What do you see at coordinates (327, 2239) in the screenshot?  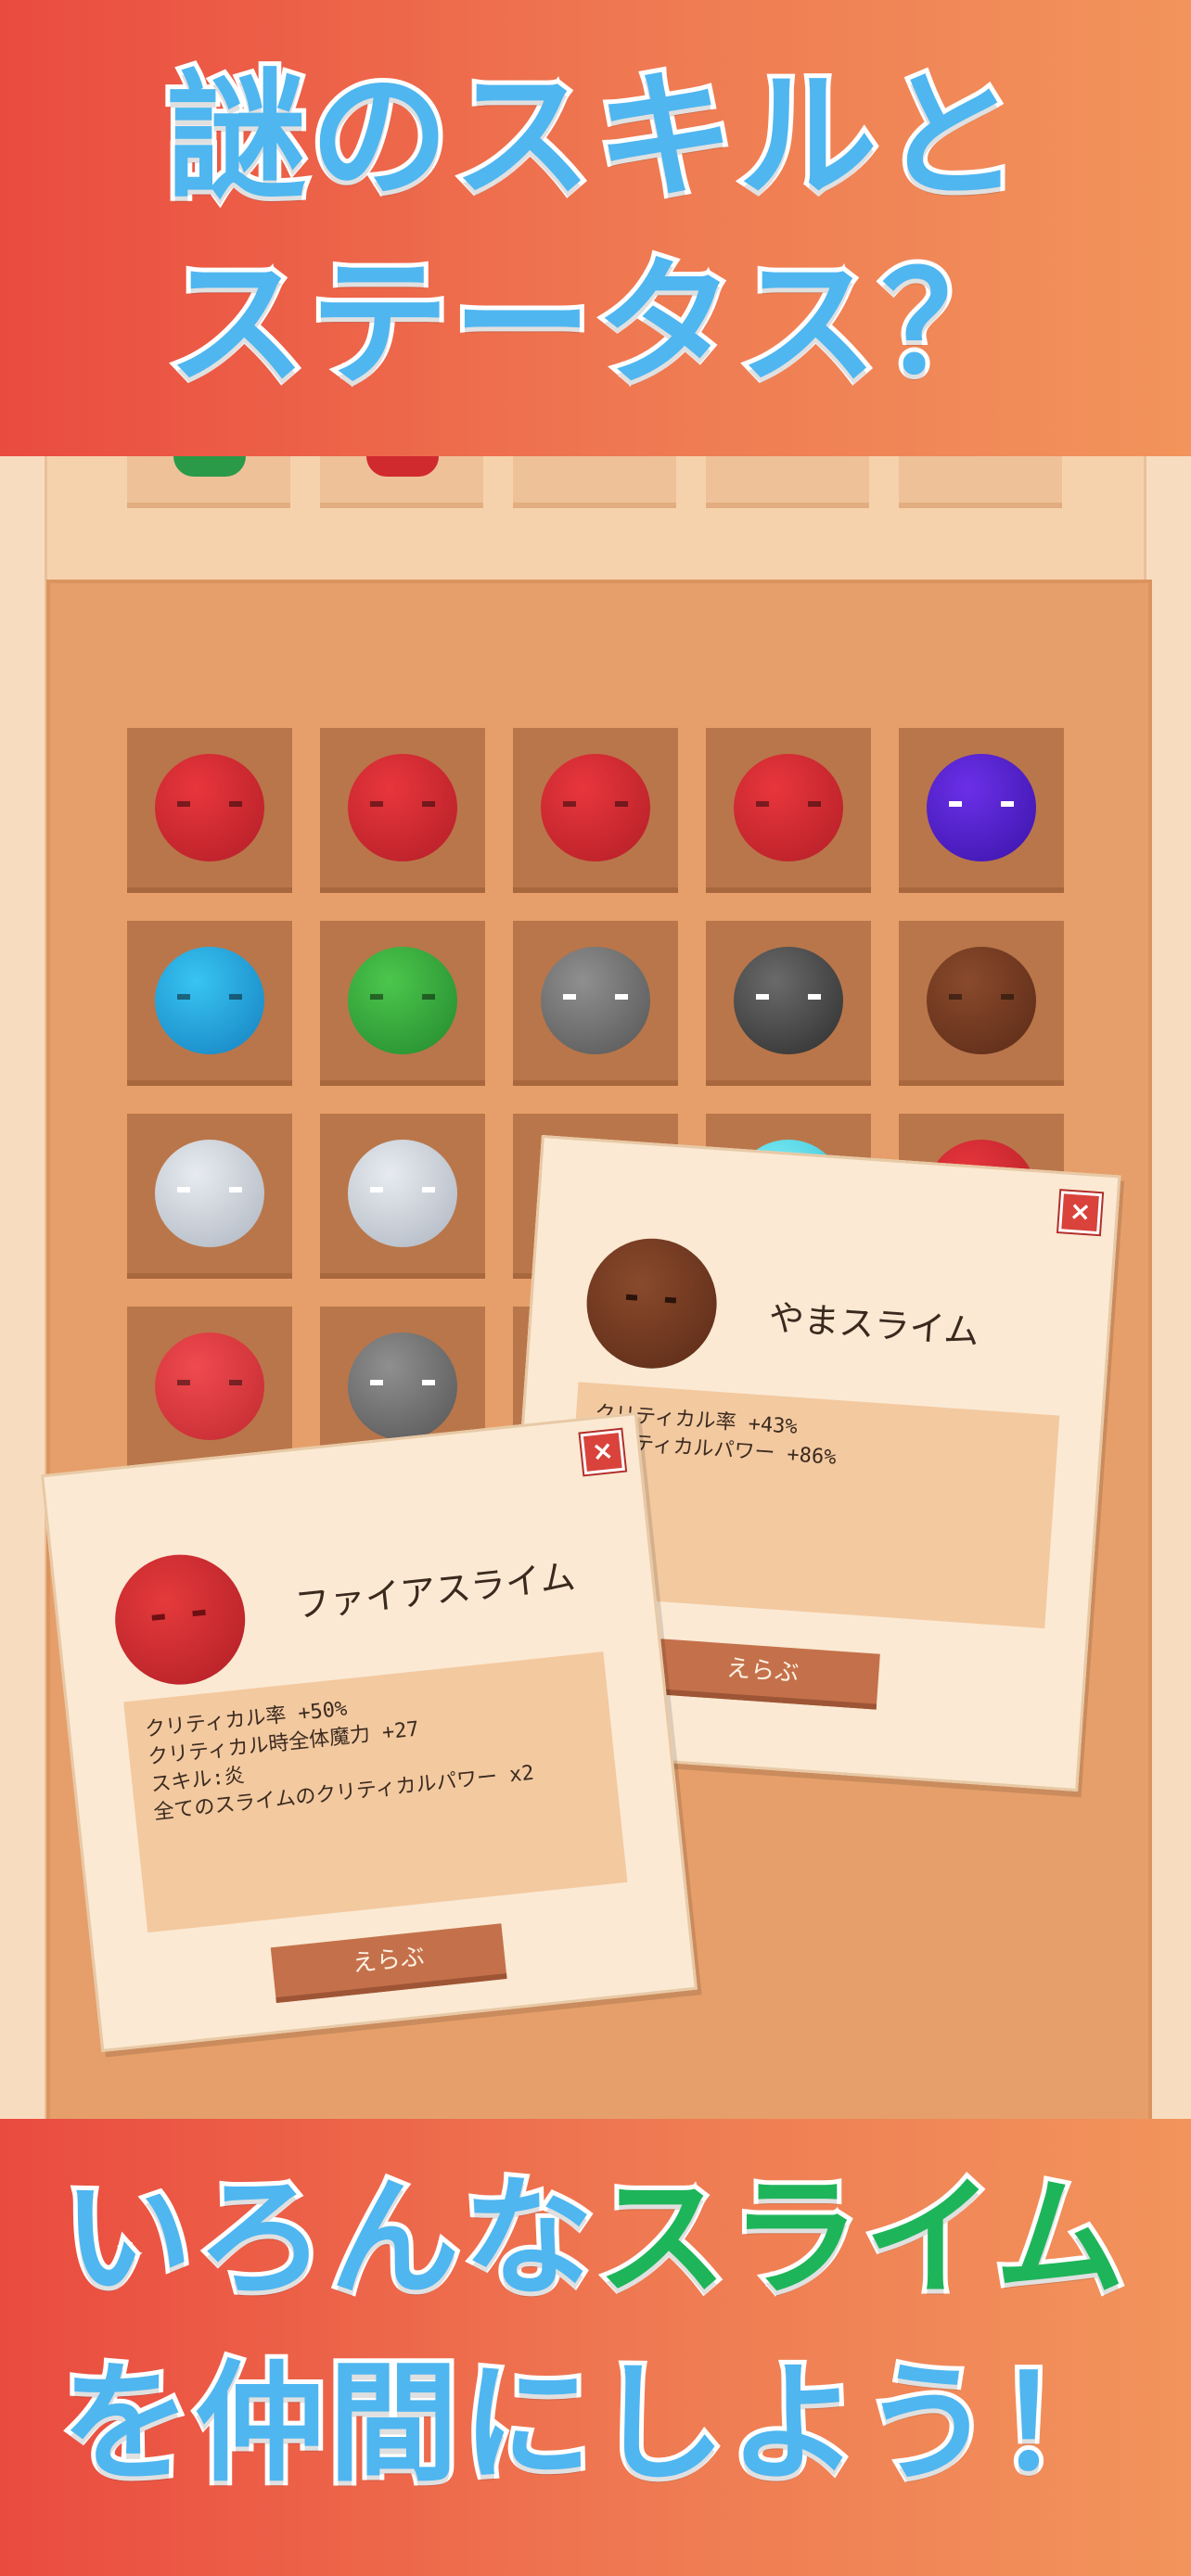 I see `headline-bottom-part1: いろんな` at bounding box center [327, 2239].